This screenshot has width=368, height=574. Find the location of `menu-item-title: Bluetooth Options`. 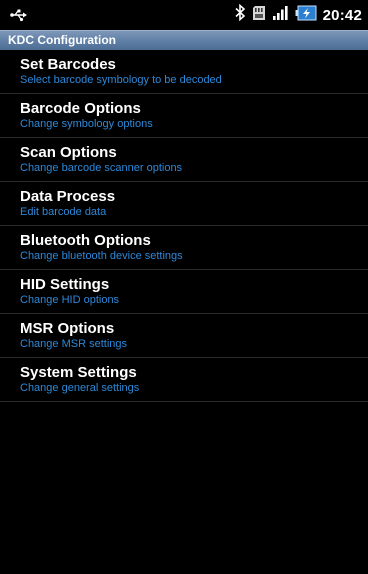

menu-item-title: Bluetooth Options is located at coordinates (85, 240).